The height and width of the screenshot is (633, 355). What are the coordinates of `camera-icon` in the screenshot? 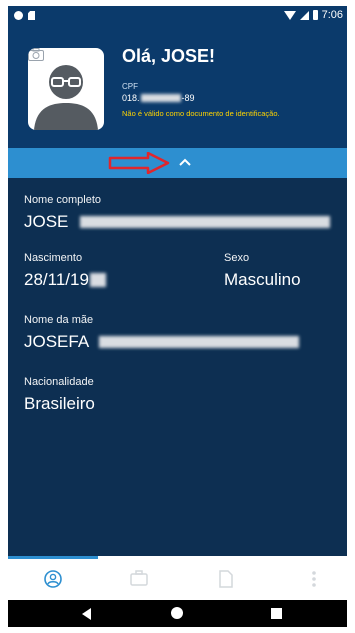 It's located at (36, 54).